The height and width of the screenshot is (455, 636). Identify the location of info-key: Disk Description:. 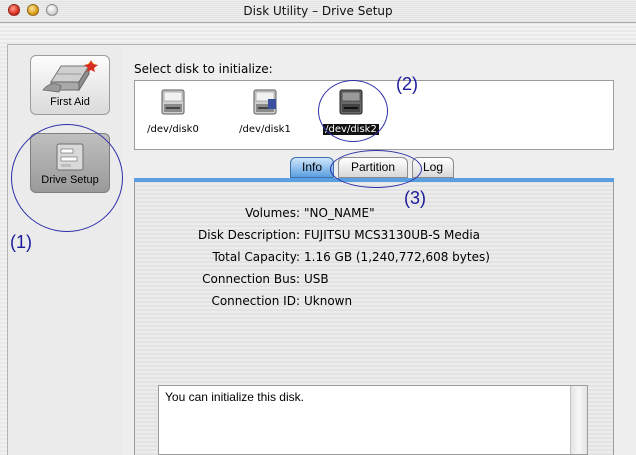
(249, 235).